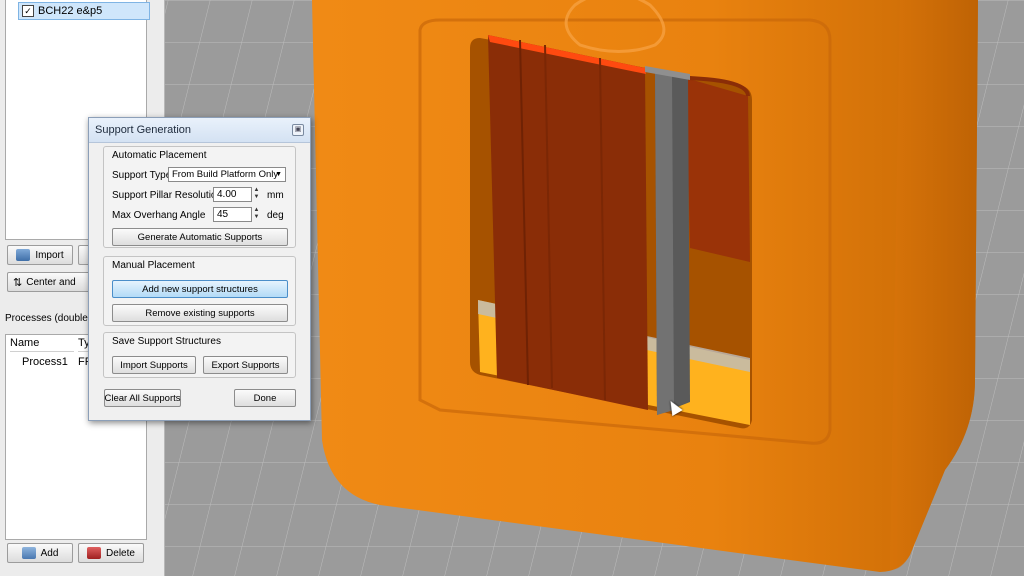  Describe the element at coordinates (200, 313) in the screenshot. I see `remove-existing-supports-button: Remove existing supports` at that location.